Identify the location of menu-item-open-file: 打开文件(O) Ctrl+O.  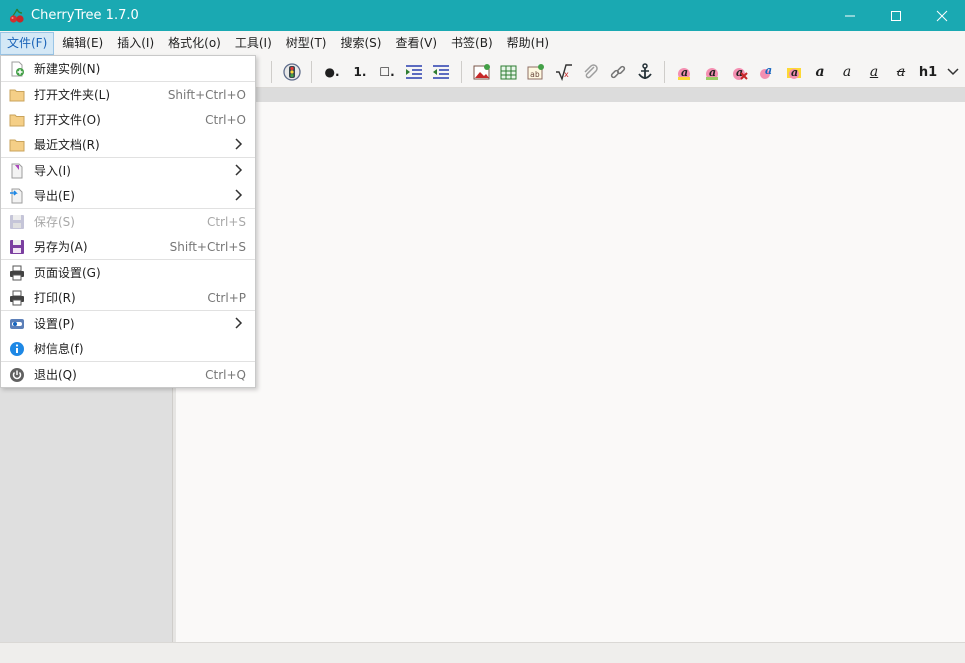
(128, 119).